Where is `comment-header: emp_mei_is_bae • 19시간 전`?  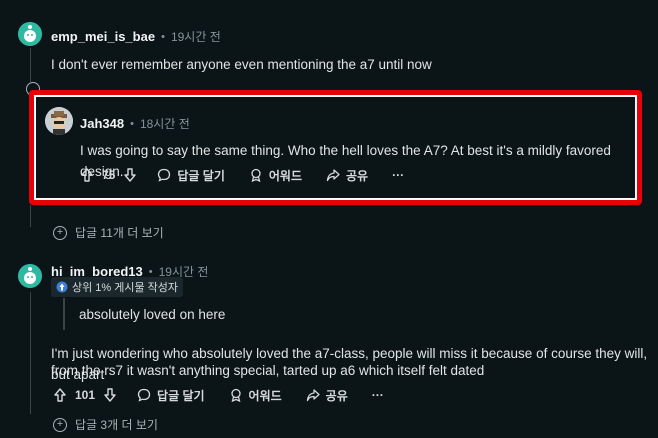
comment-header: emp_mei_is_bae • 19시간 전 is located at coordinates (136, 36).